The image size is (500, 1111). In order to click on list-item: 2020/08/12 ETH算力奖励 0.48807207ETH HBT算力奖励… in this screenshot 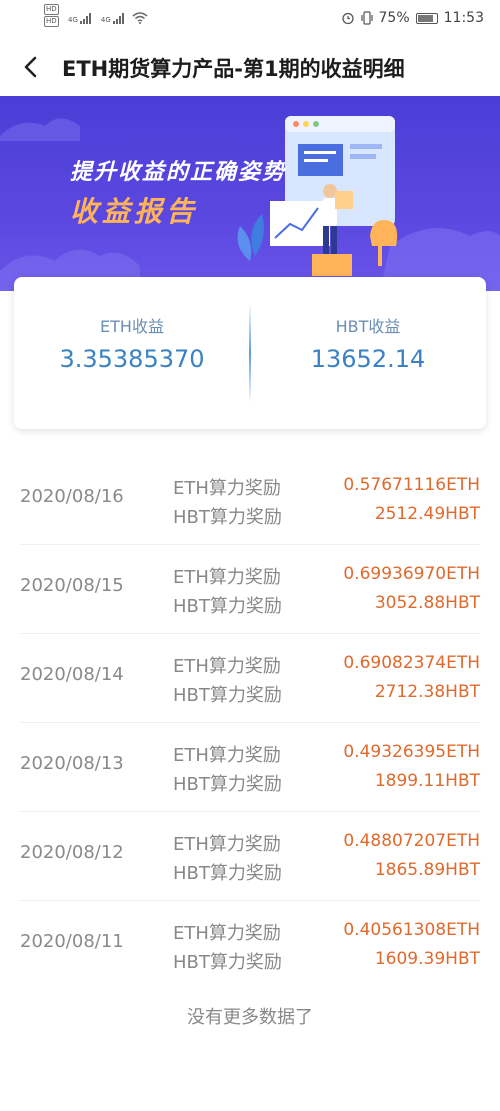, I will do `click(250, 856)`.